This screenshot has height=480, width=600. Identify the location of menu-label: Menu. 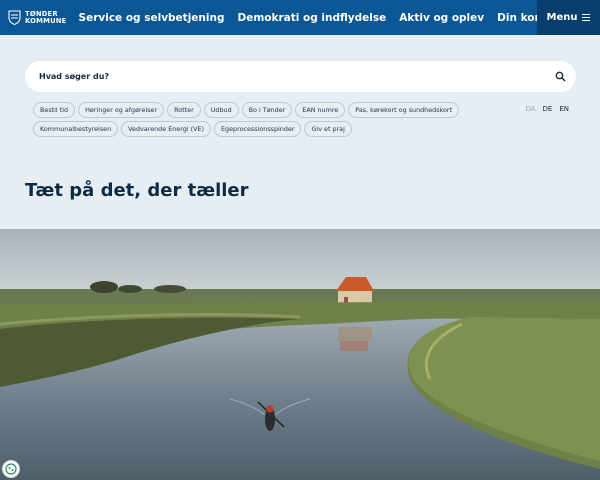
(562, 17).